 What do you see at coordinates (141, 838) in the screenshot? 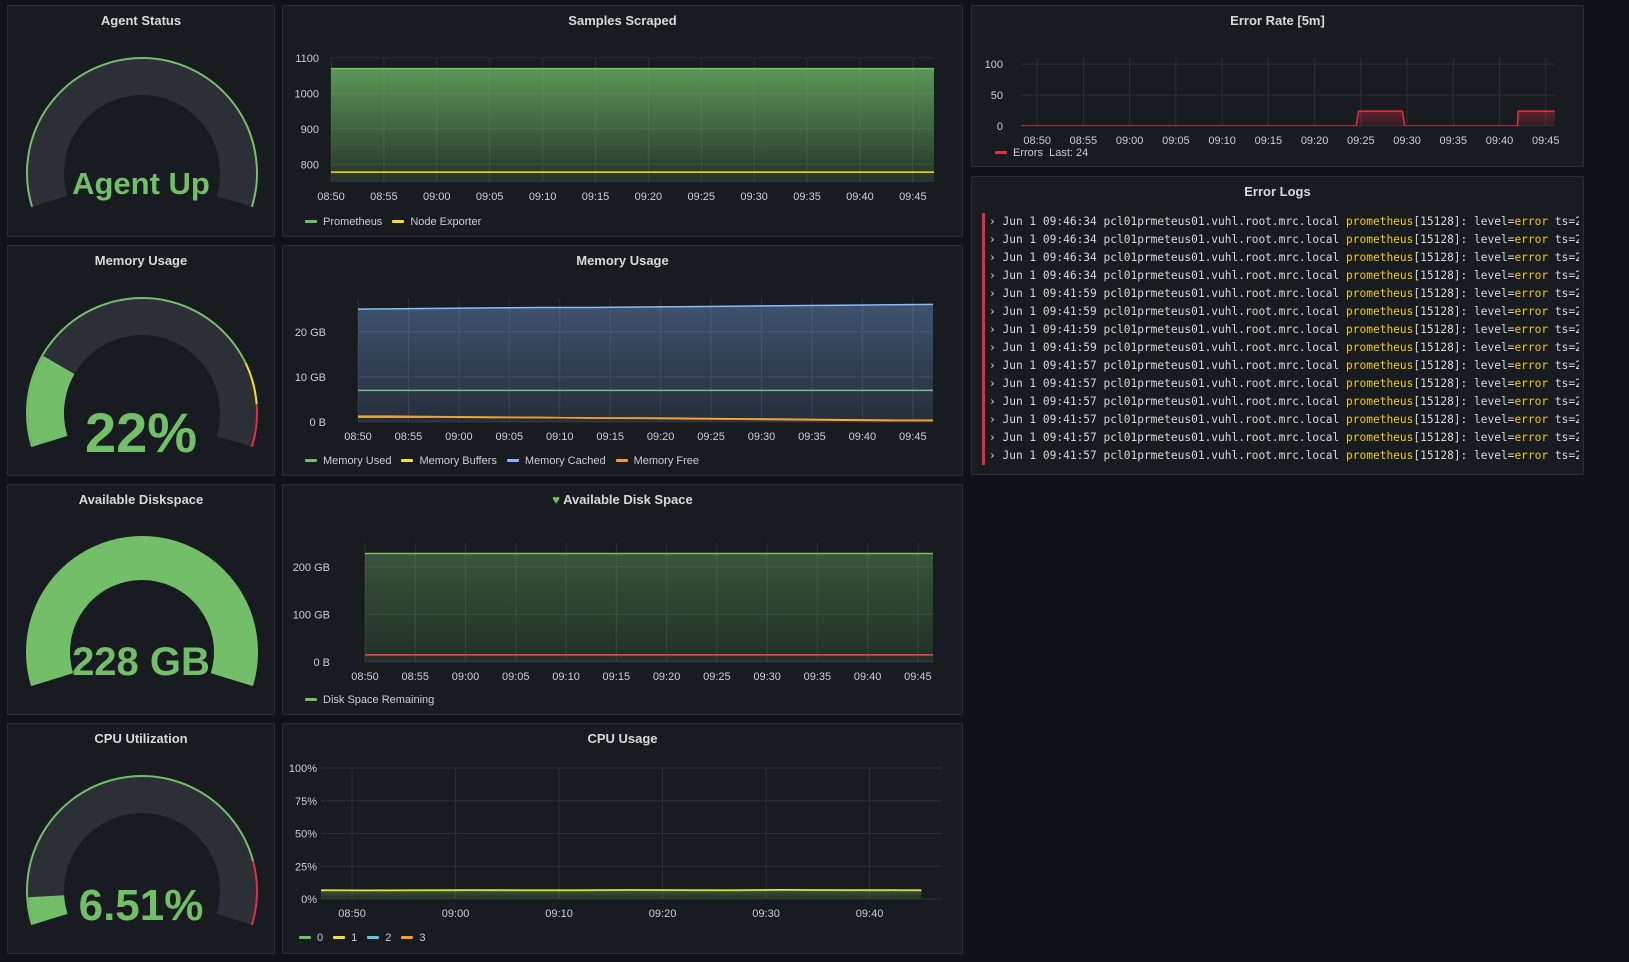
I see `gauge-panel-cpu-utilization: CPU Utilization 6.51%` at bounding box center [141, 838].